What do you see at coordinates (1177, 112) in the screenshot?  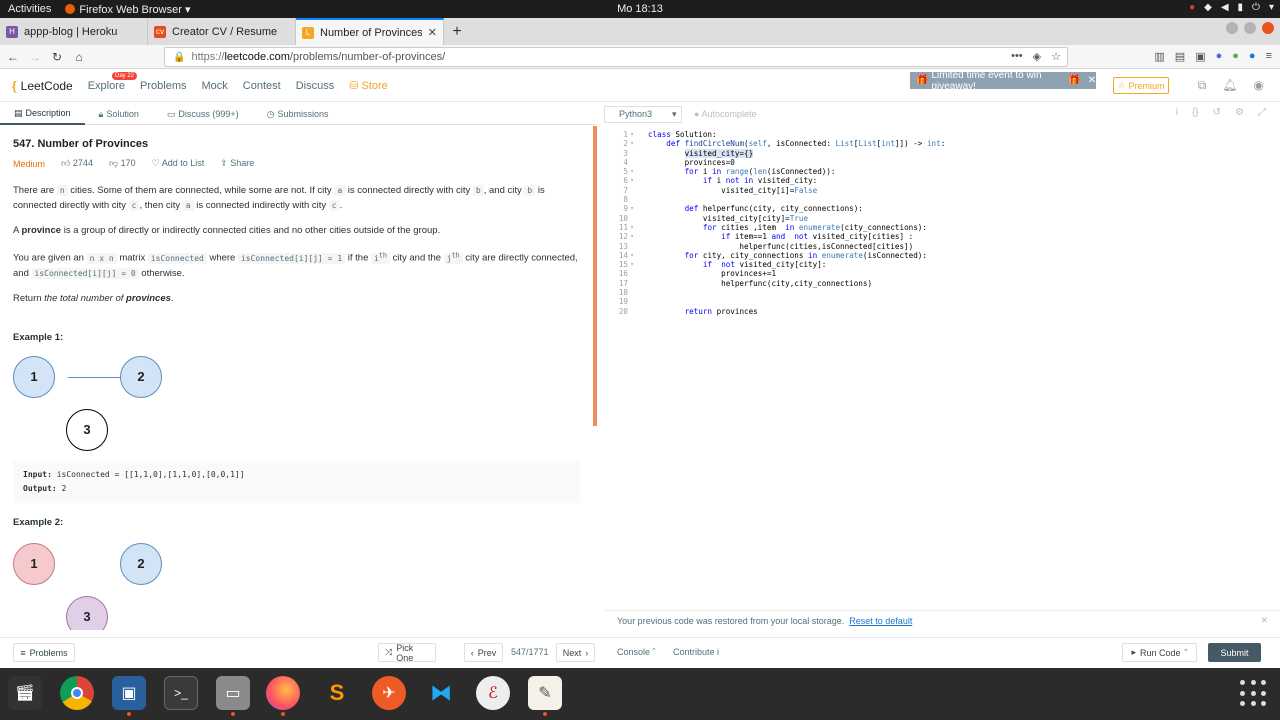 I see `info-icon: i` at bounding box center [1177, 112].